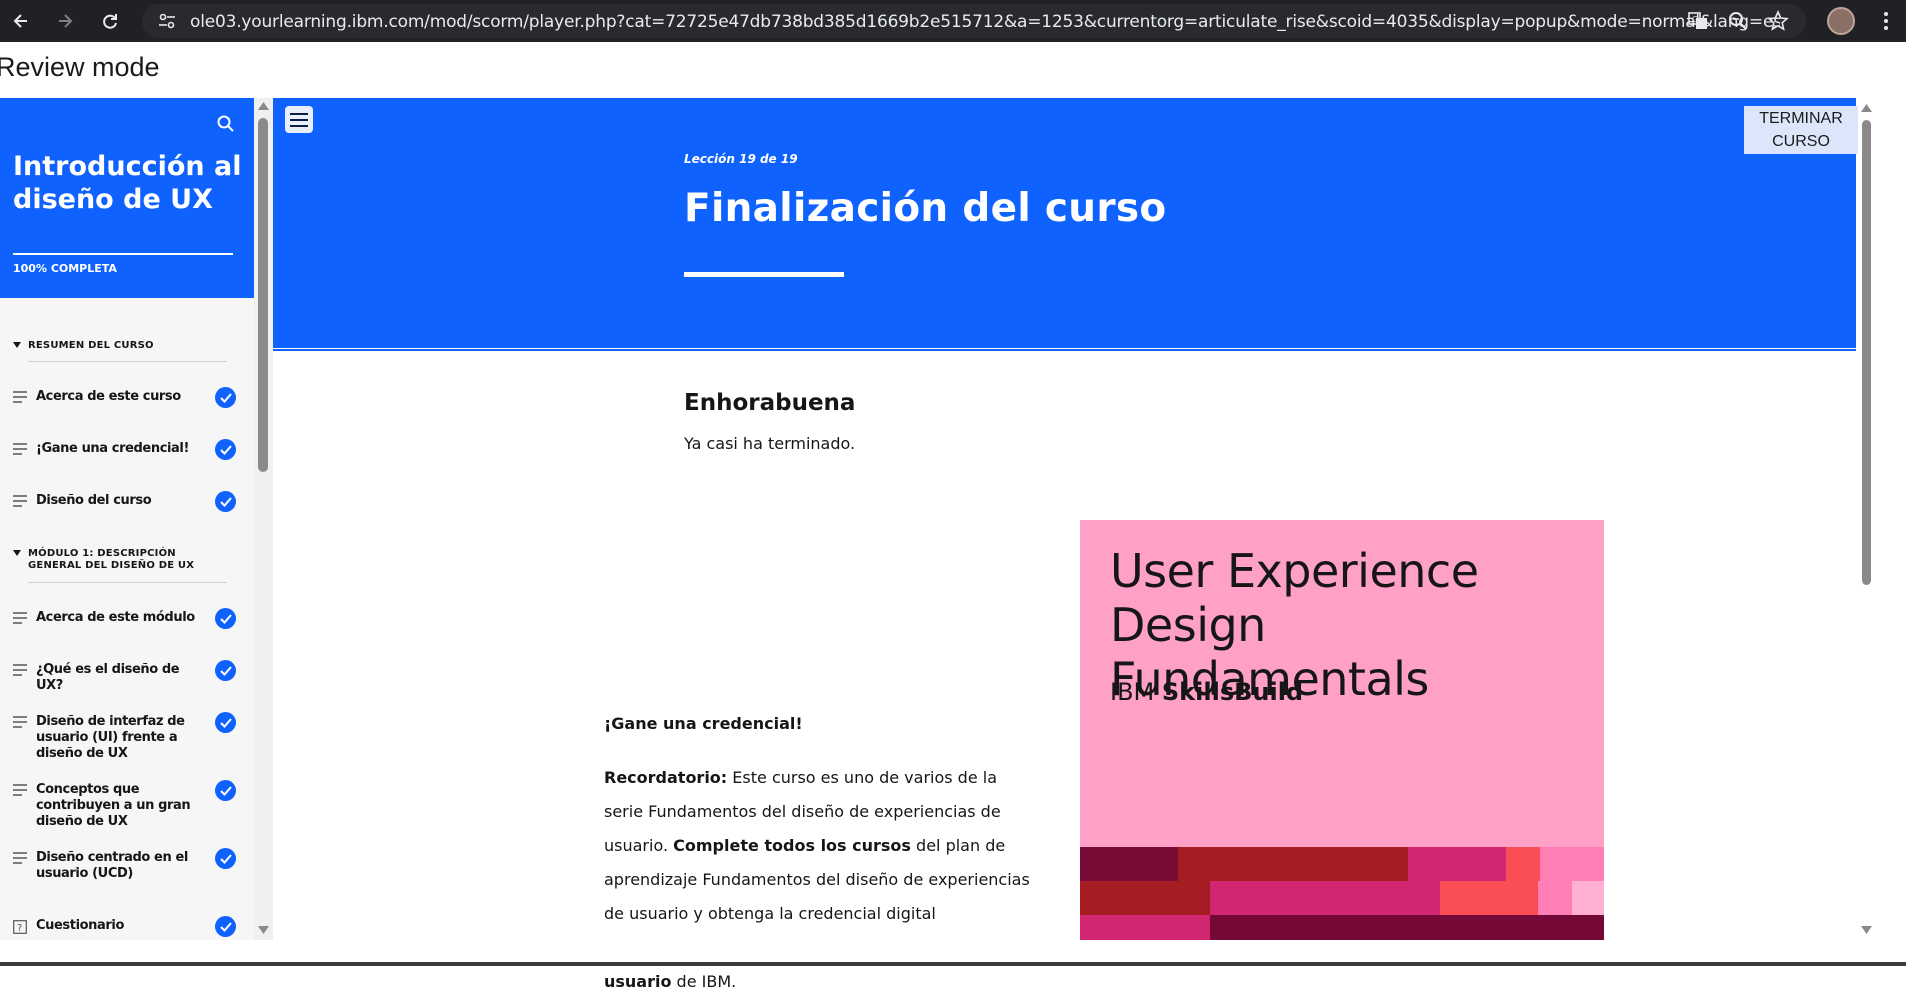  I want to click on reminder-label: Recordatorio:, so click(666, 777).